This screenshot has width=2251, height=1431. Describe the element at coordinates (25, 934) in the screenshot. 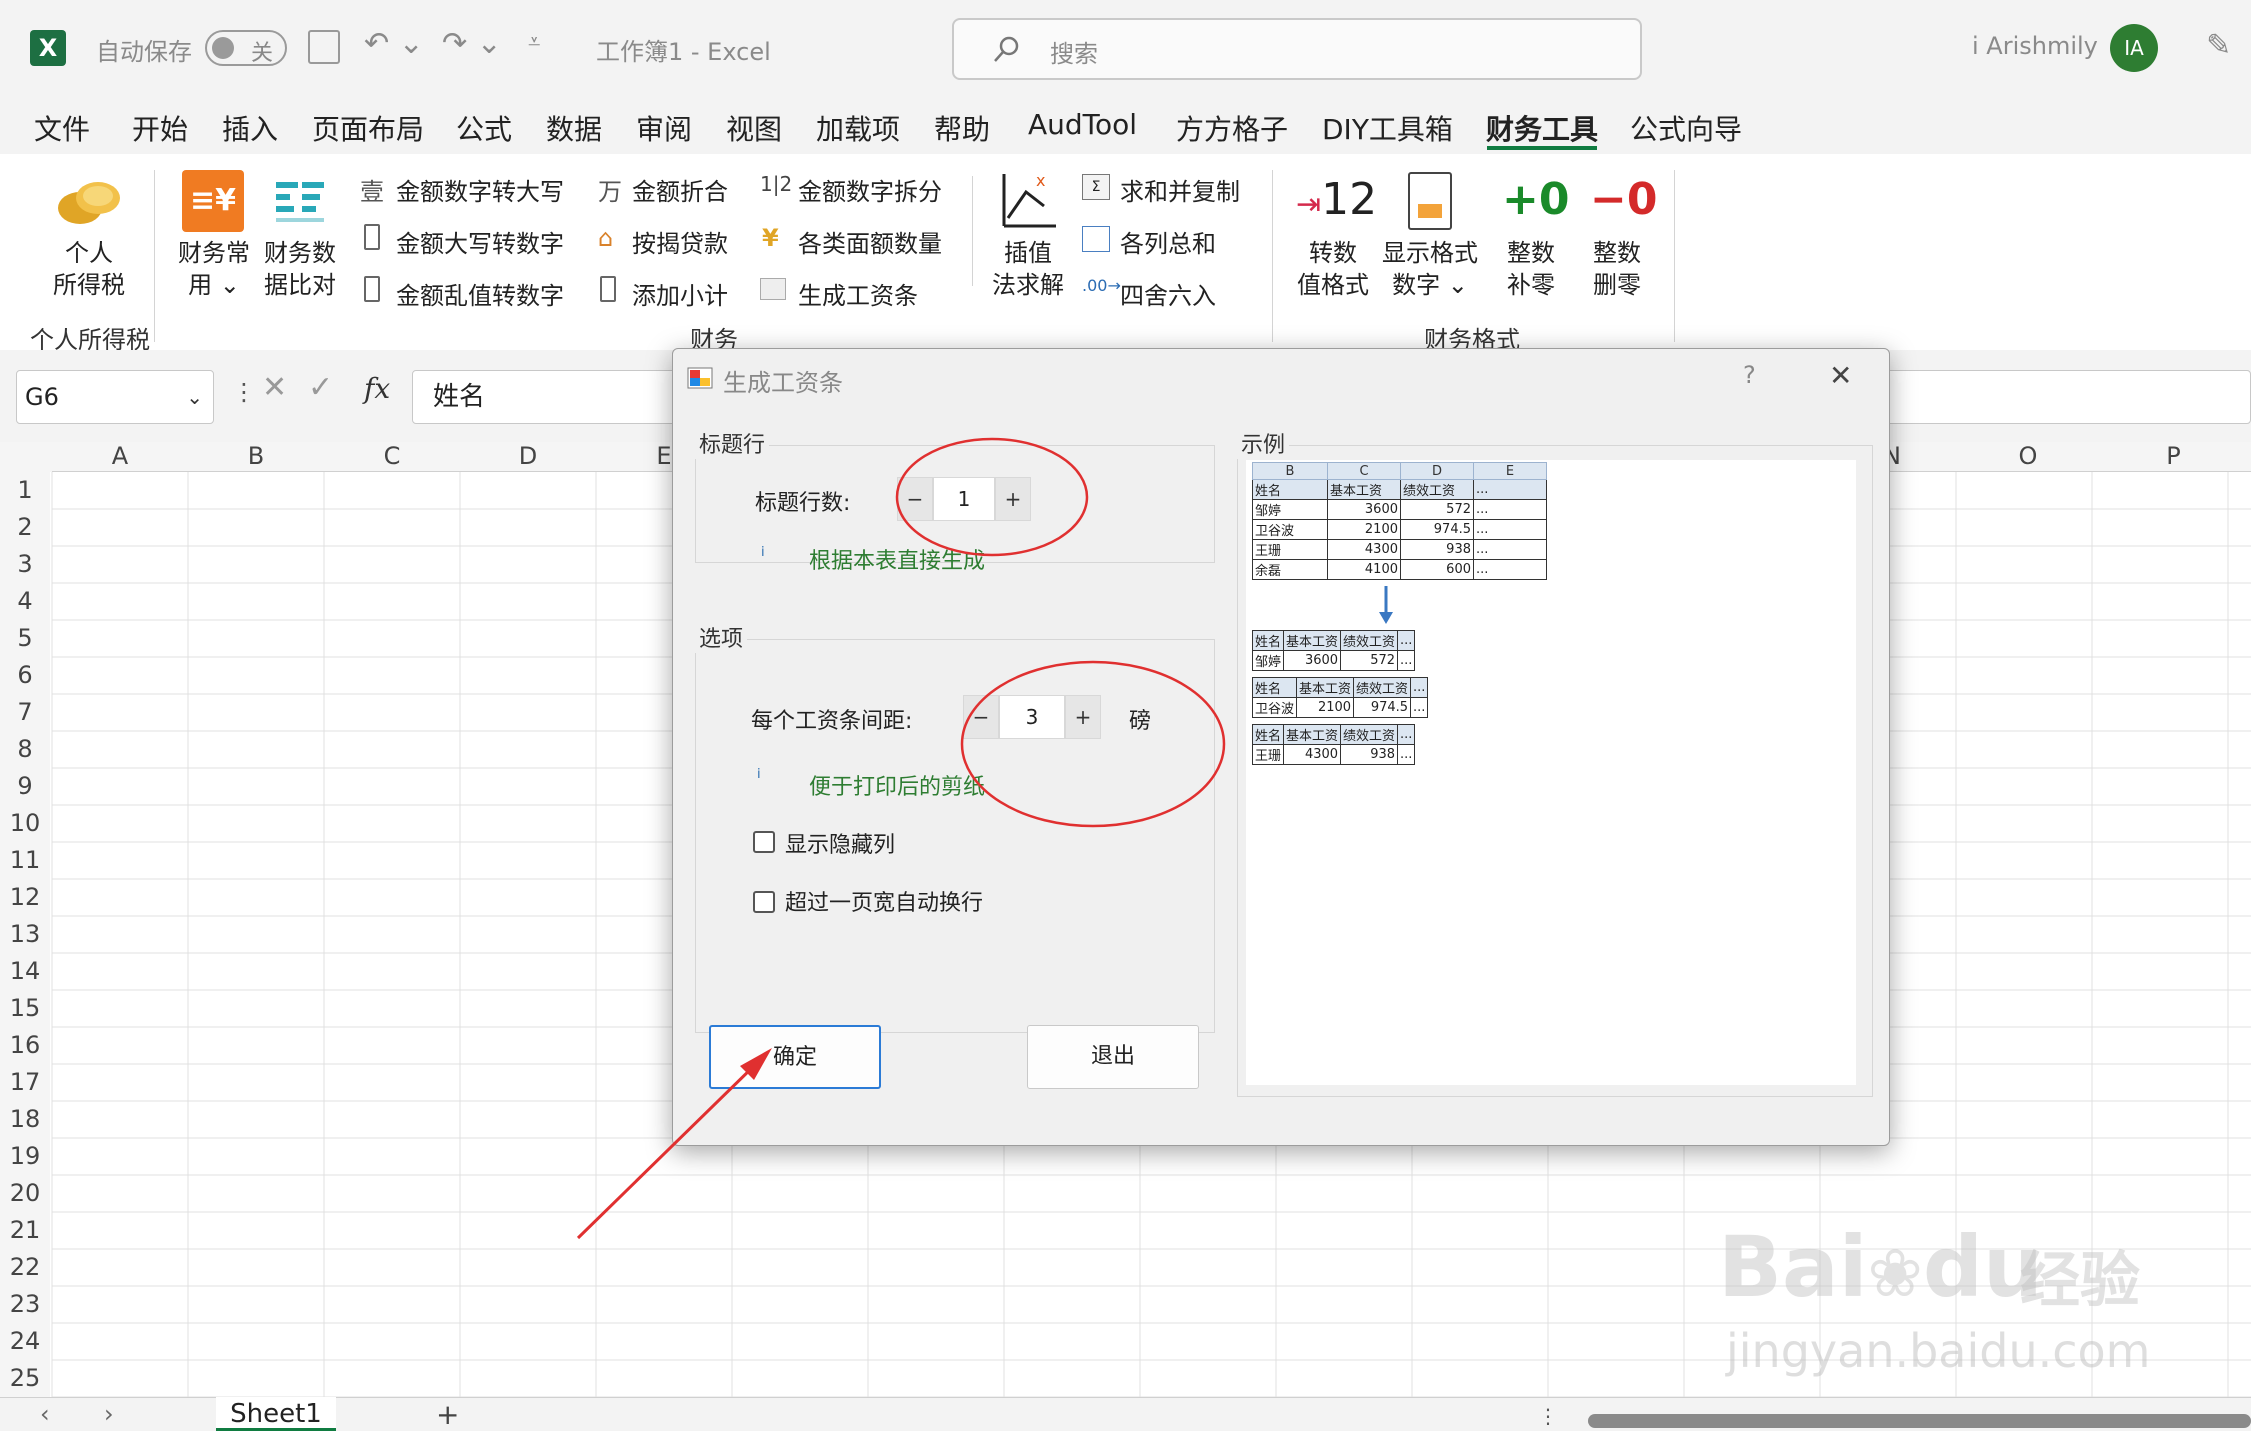

I see `row-header: 13` at that location.